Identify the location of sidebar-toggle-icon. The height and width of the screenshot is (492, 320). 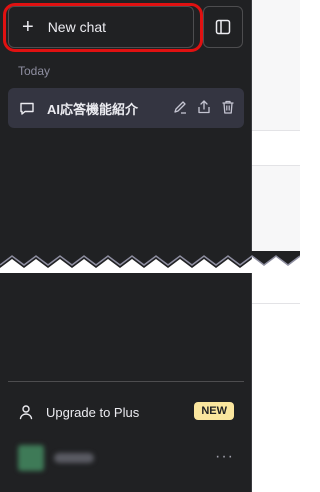
(223, 27).